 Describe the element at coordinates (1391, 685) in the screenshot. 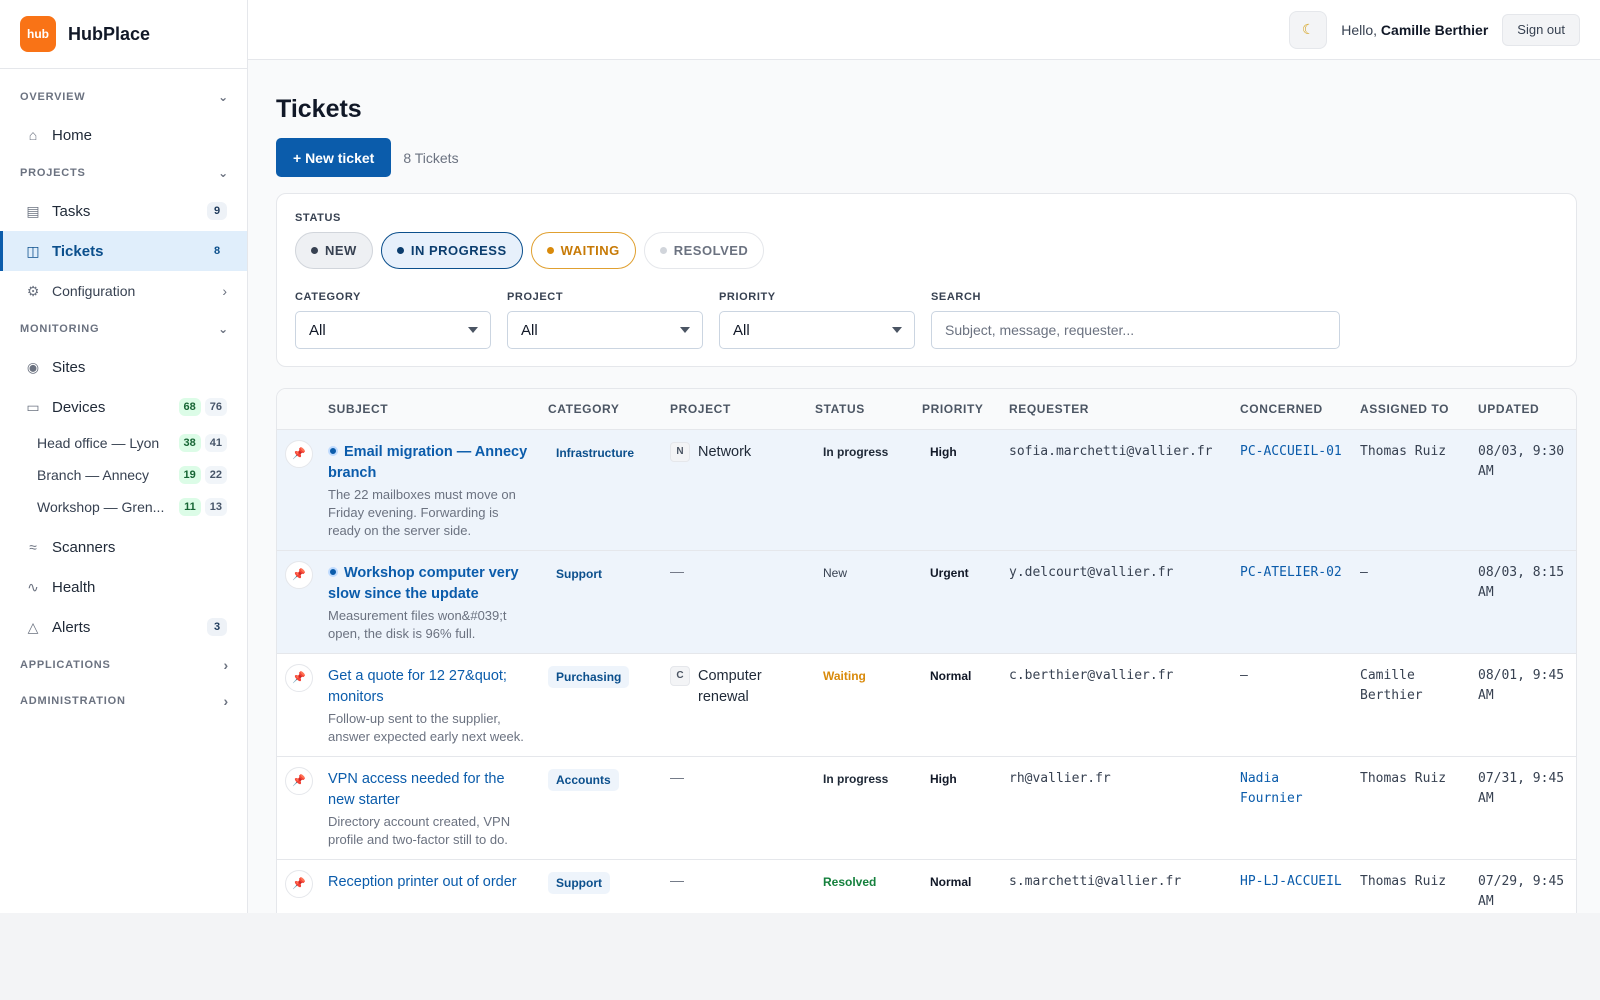

I see `assignee: Camille Berthier` at that location.